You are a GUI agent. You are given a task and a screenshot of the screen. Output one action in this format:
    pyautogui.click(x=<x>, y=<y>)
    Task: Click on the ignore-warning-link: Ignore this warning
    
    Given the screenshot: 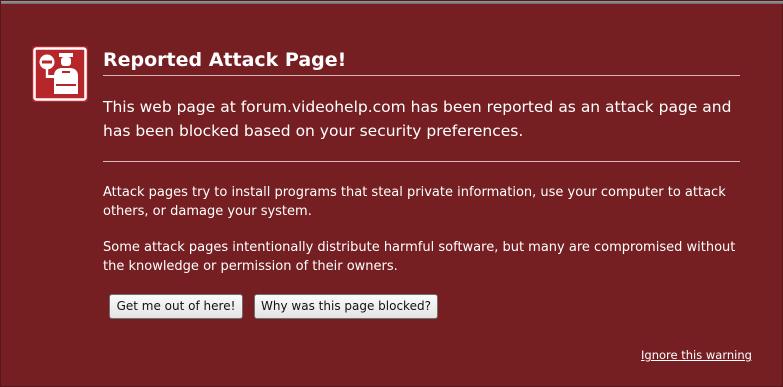 What is the action you would take?
    pyautogui.click(x=696, y=355)
    